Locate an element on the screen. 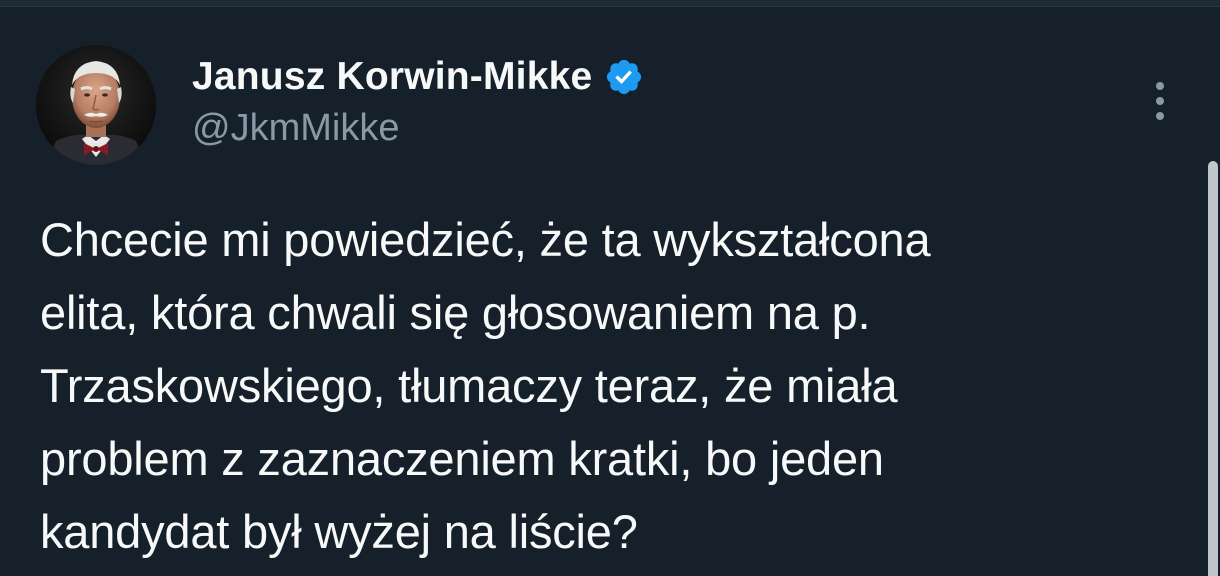  author-handle: @JkmMikke is located at coordinates (295, 128).